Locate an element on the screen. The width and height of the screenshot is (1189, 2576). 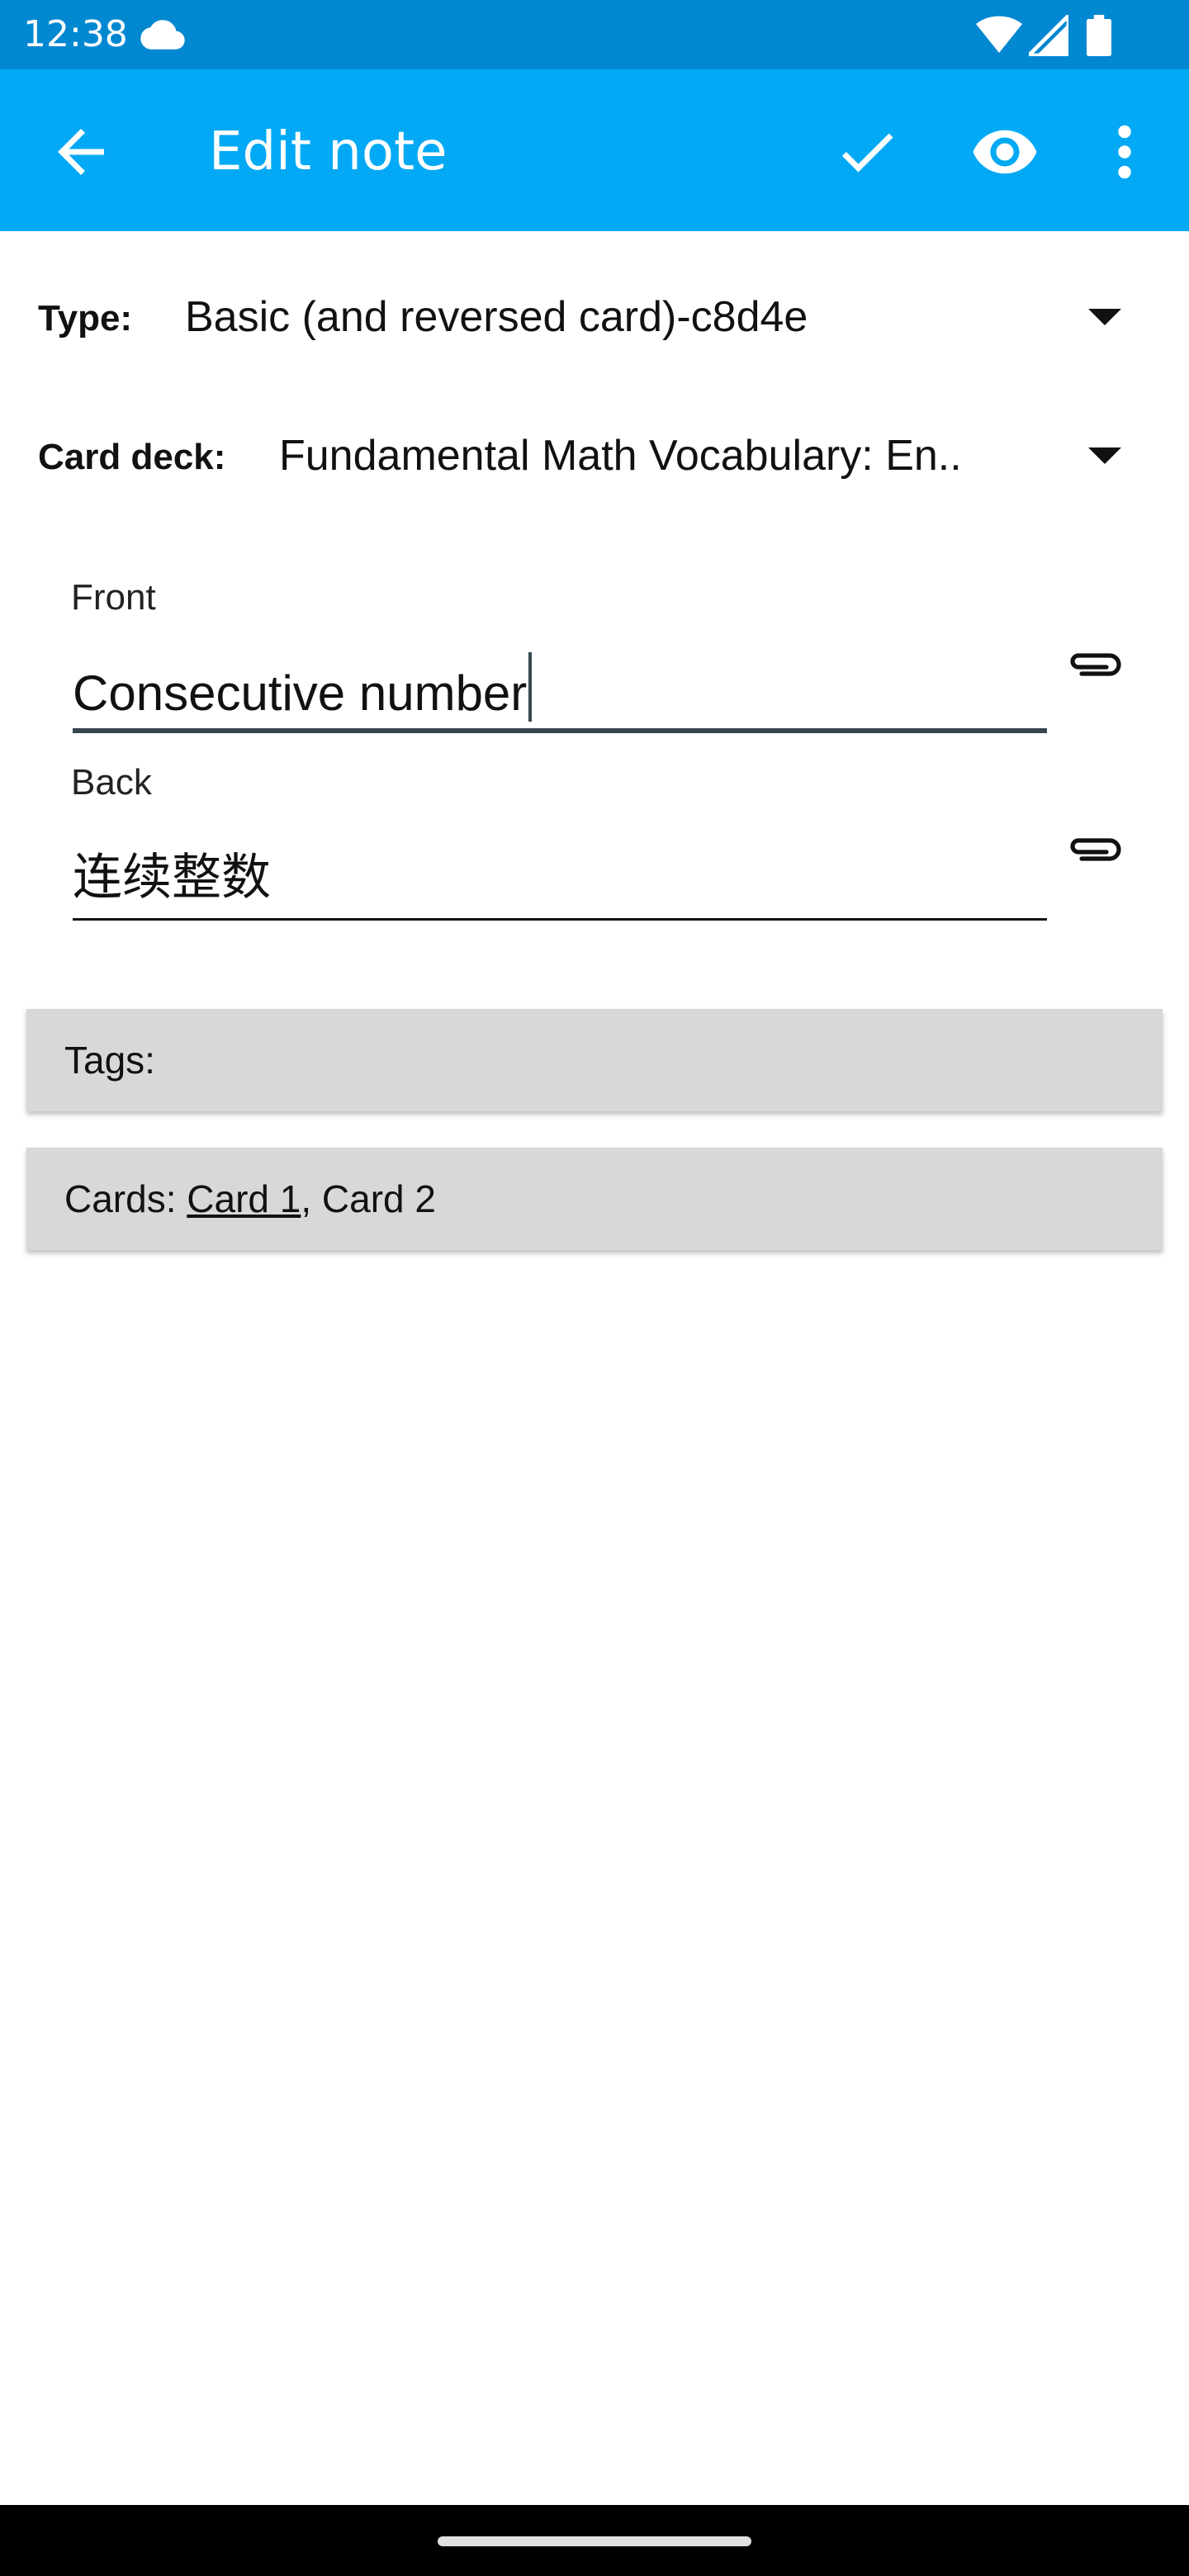
card-1-link: Card 1 is located at coordinates (244, 1198).